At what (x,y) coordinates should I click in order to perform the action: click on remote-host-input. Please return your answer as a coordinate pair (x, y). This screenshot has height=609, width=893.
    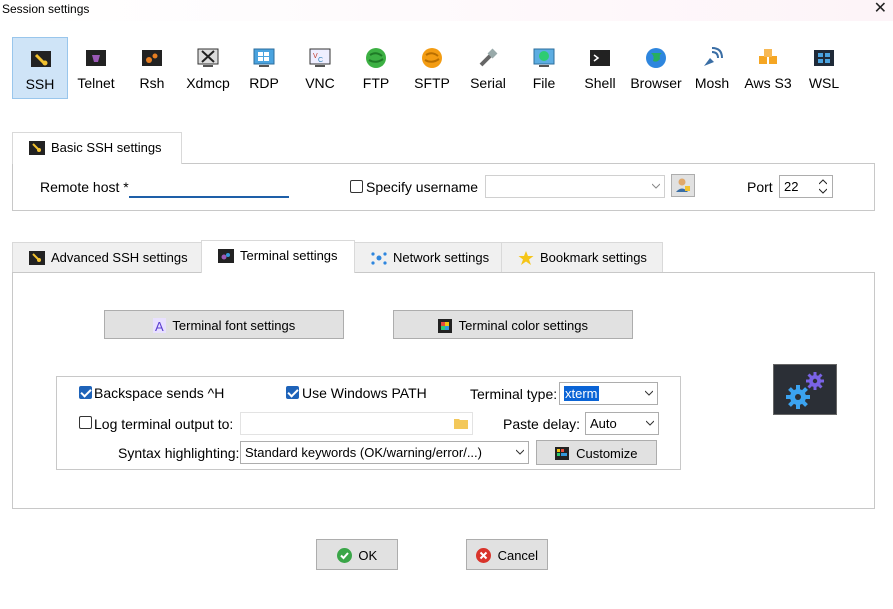
    Looking at the image, I should click on (209, 186).